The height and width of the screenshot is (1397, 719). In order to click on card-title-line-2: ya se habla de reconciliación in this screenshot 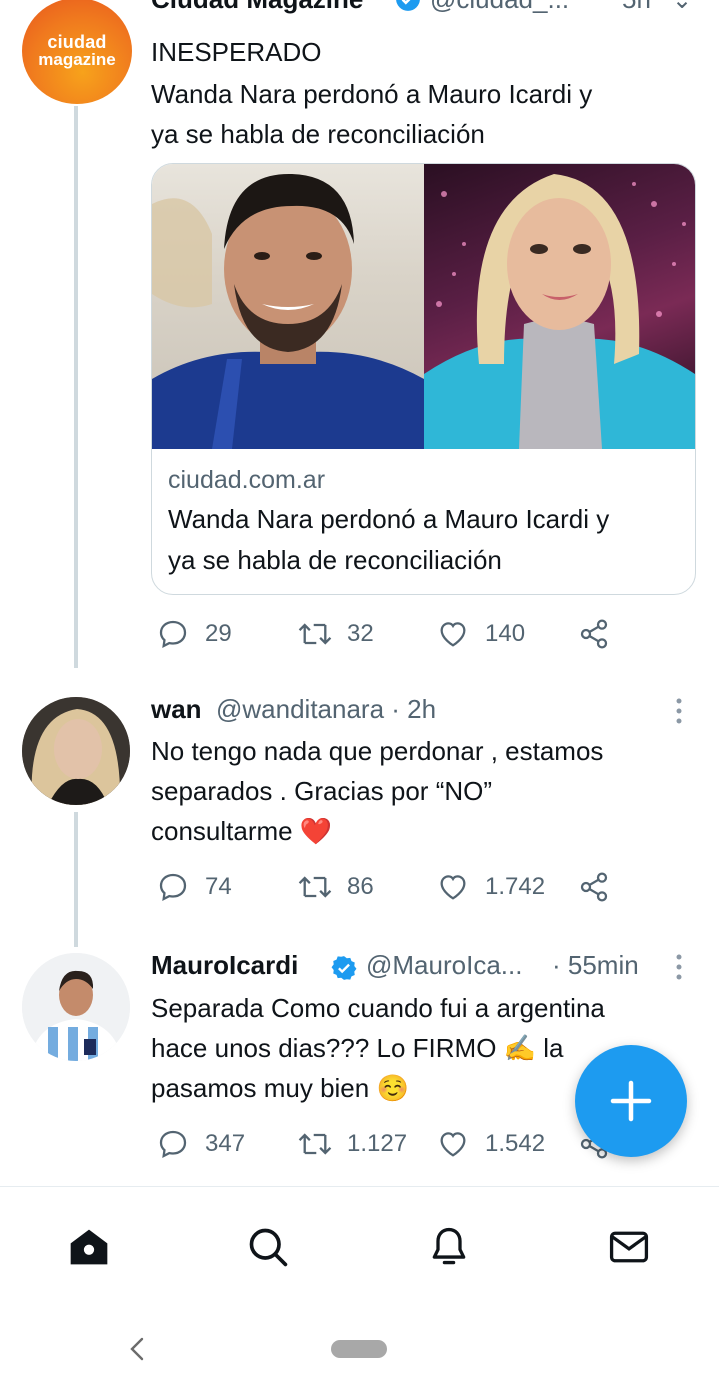, I will do `click(335, 560)`.